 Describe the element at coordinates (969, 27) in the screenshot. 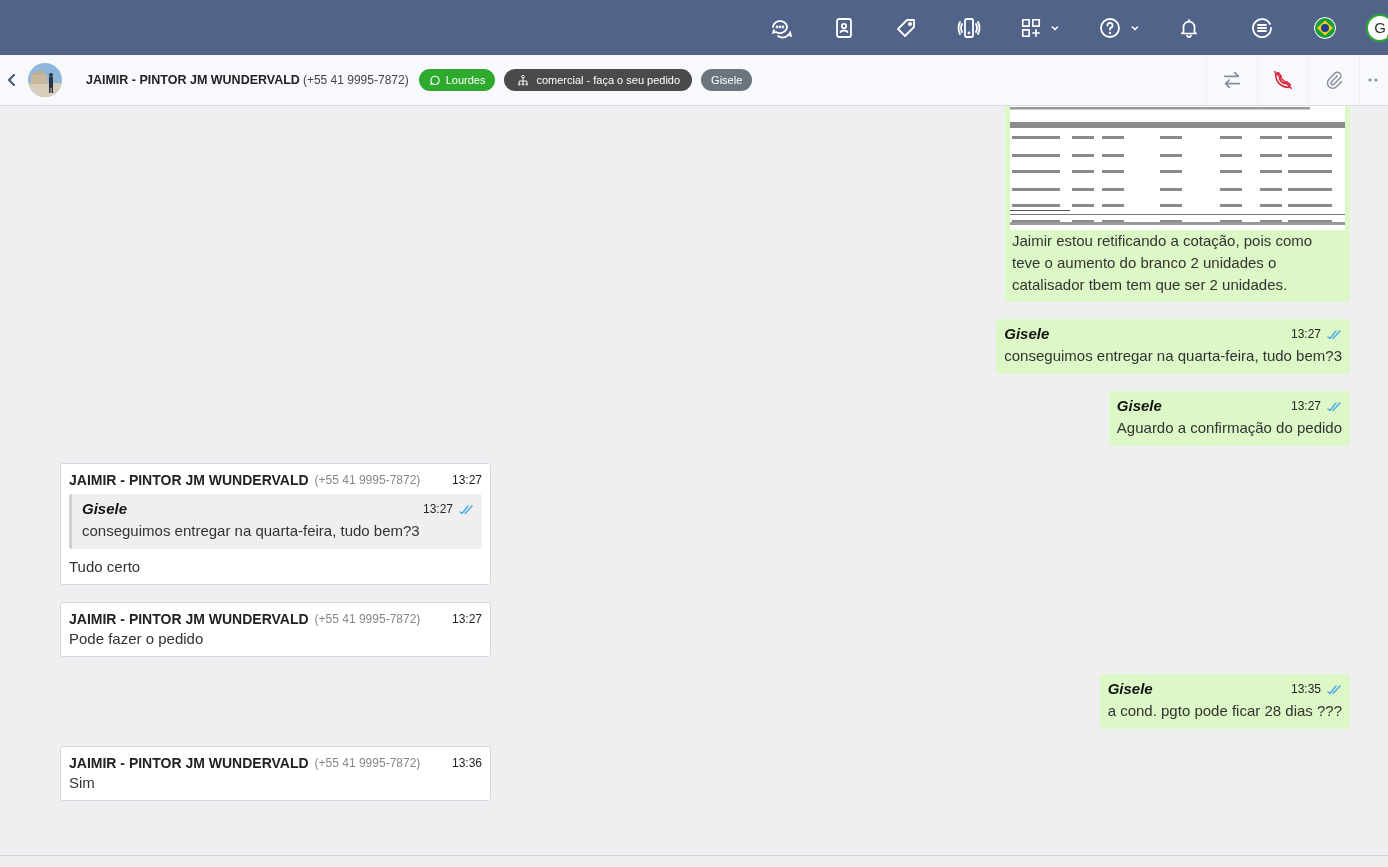

I see `vibrating-phone-icon` at that location.